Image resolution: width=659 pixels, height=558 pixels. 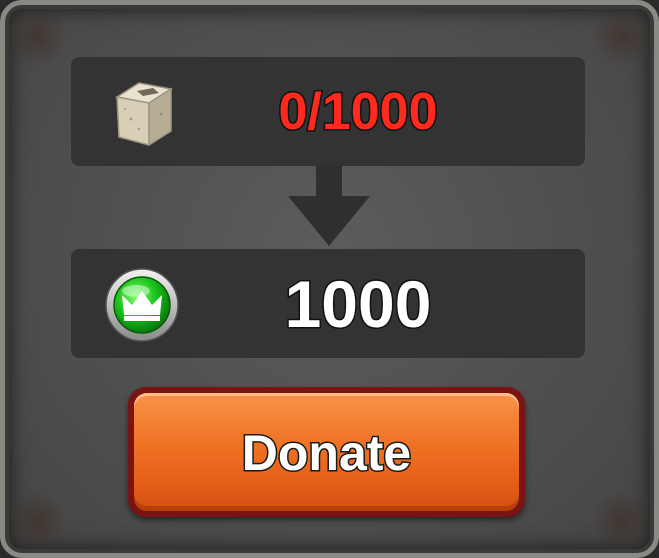 What do you see at coordinates (142, 305) in the screenshot?
I see `crown-gem-icon` at bounding box center [142, 305].